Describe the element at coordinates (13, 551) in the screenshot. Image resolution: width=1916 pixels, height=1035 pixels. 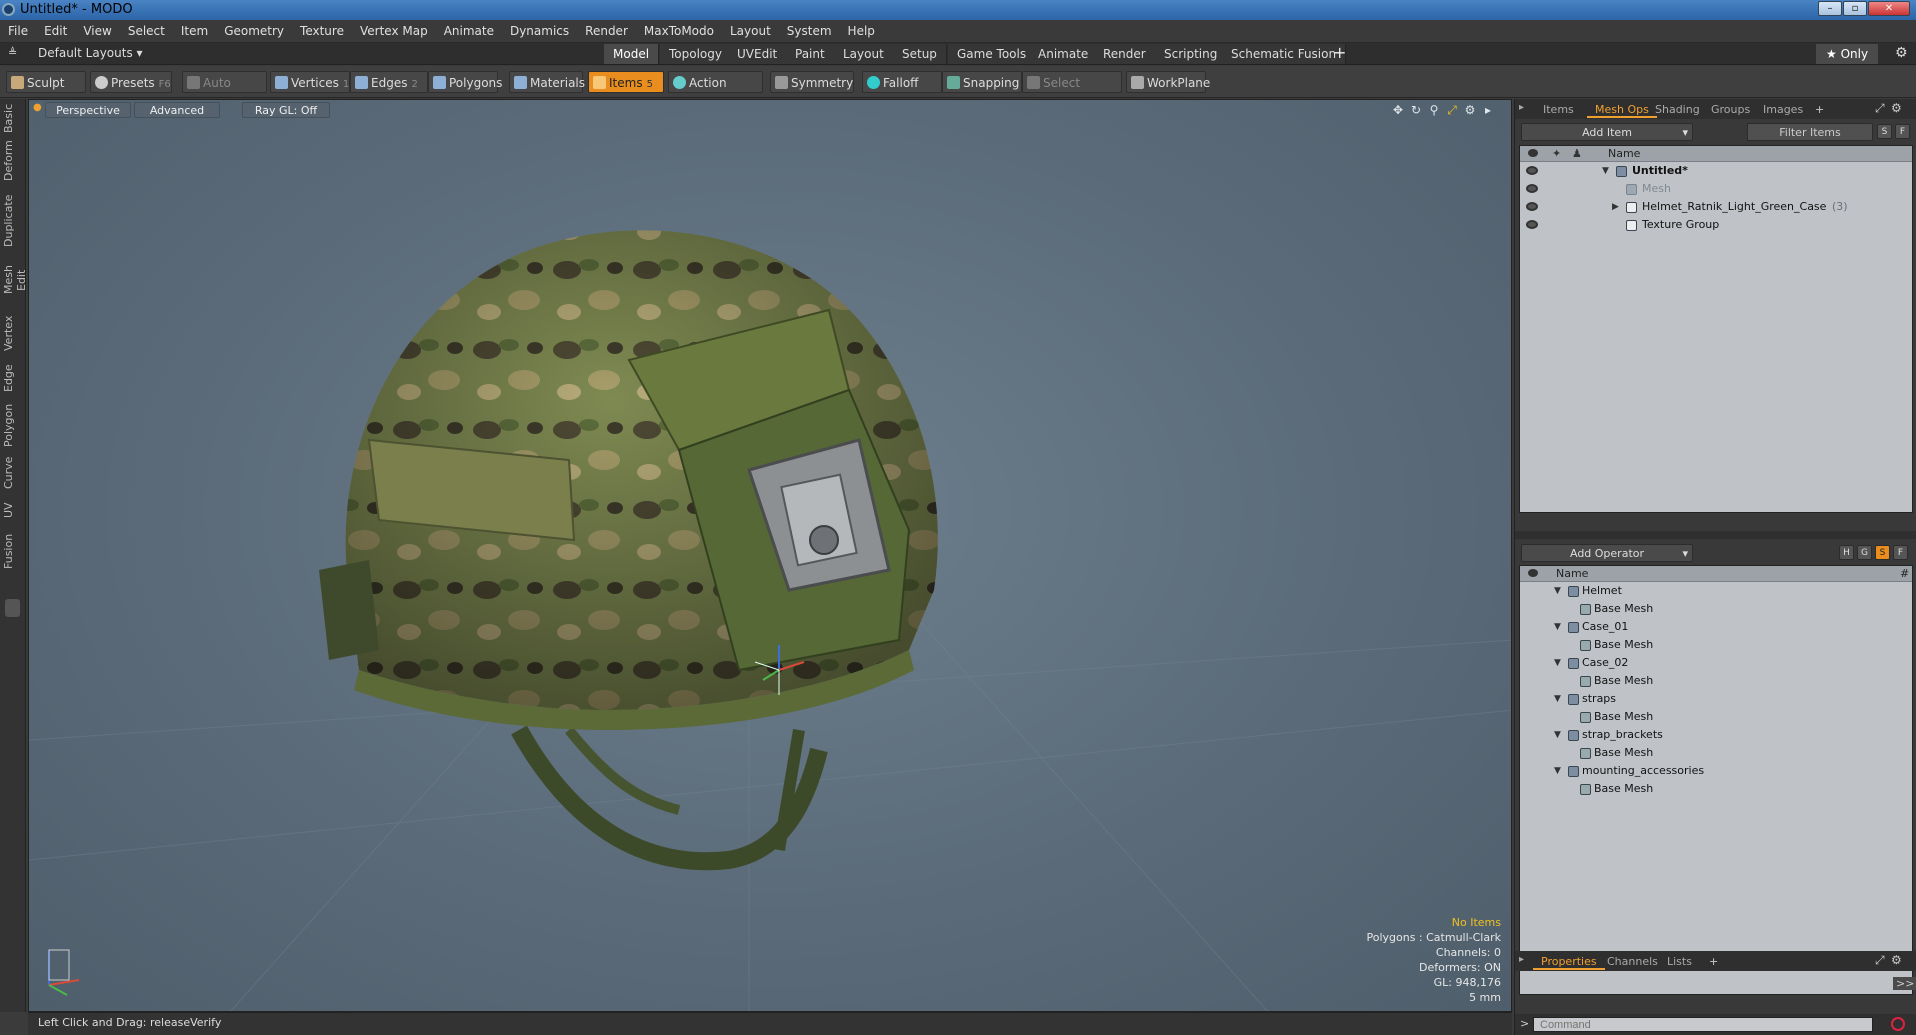
I see `vtab-fusion: Fusion` at that location.